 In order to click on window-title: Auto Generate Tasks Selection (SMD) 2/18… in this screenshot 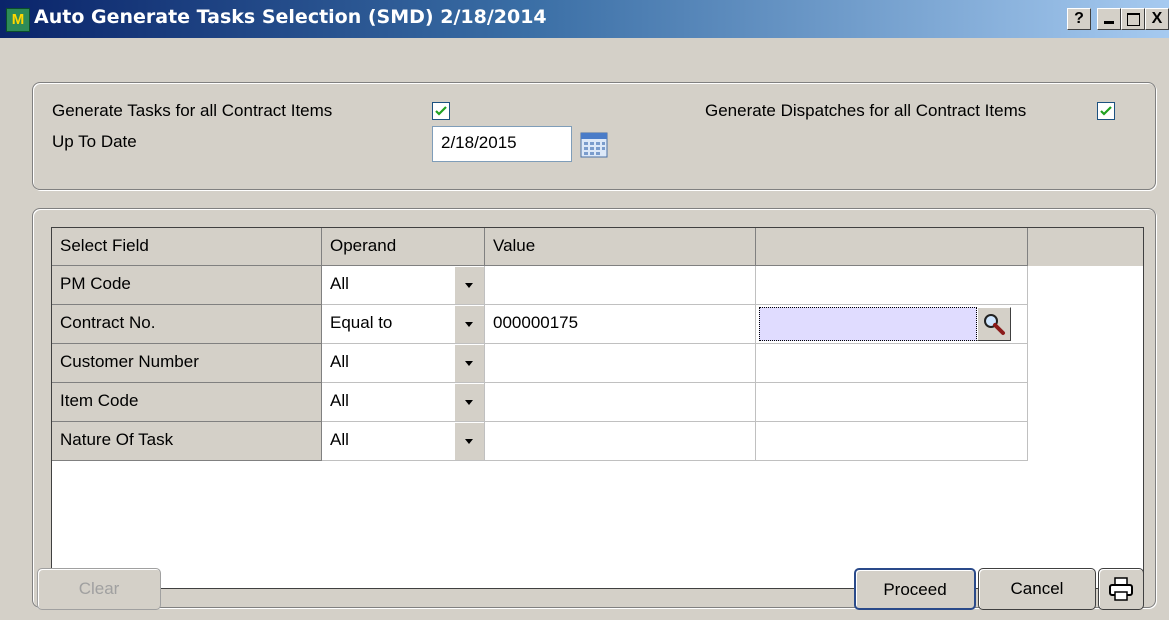, I will do `click(290, 17)`.